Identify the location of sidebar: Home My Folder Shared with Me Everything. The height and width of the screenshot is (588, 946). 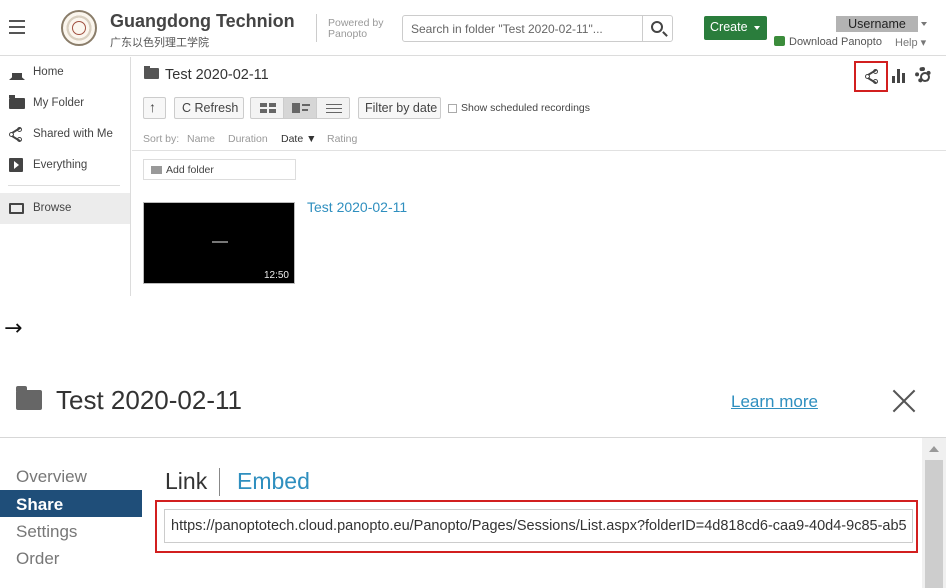
(65, 176).